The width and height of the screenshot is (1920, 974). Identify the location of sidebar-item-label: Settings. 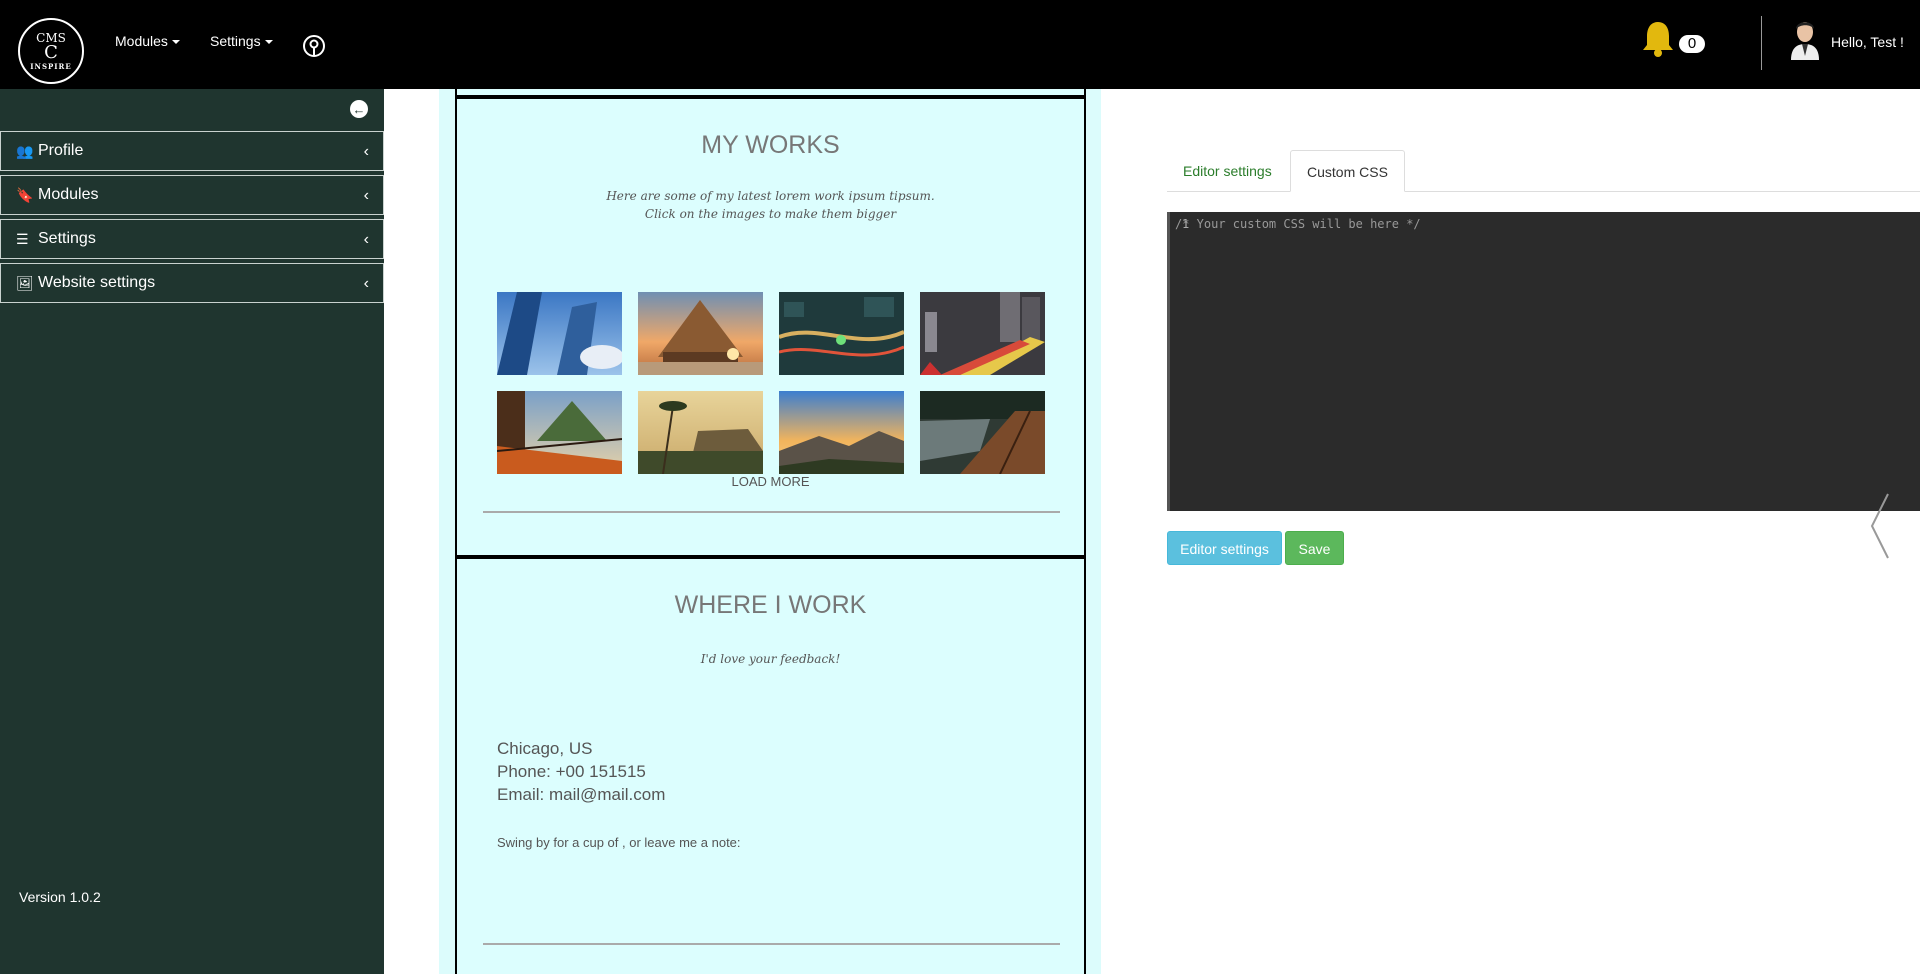
(67, 238).